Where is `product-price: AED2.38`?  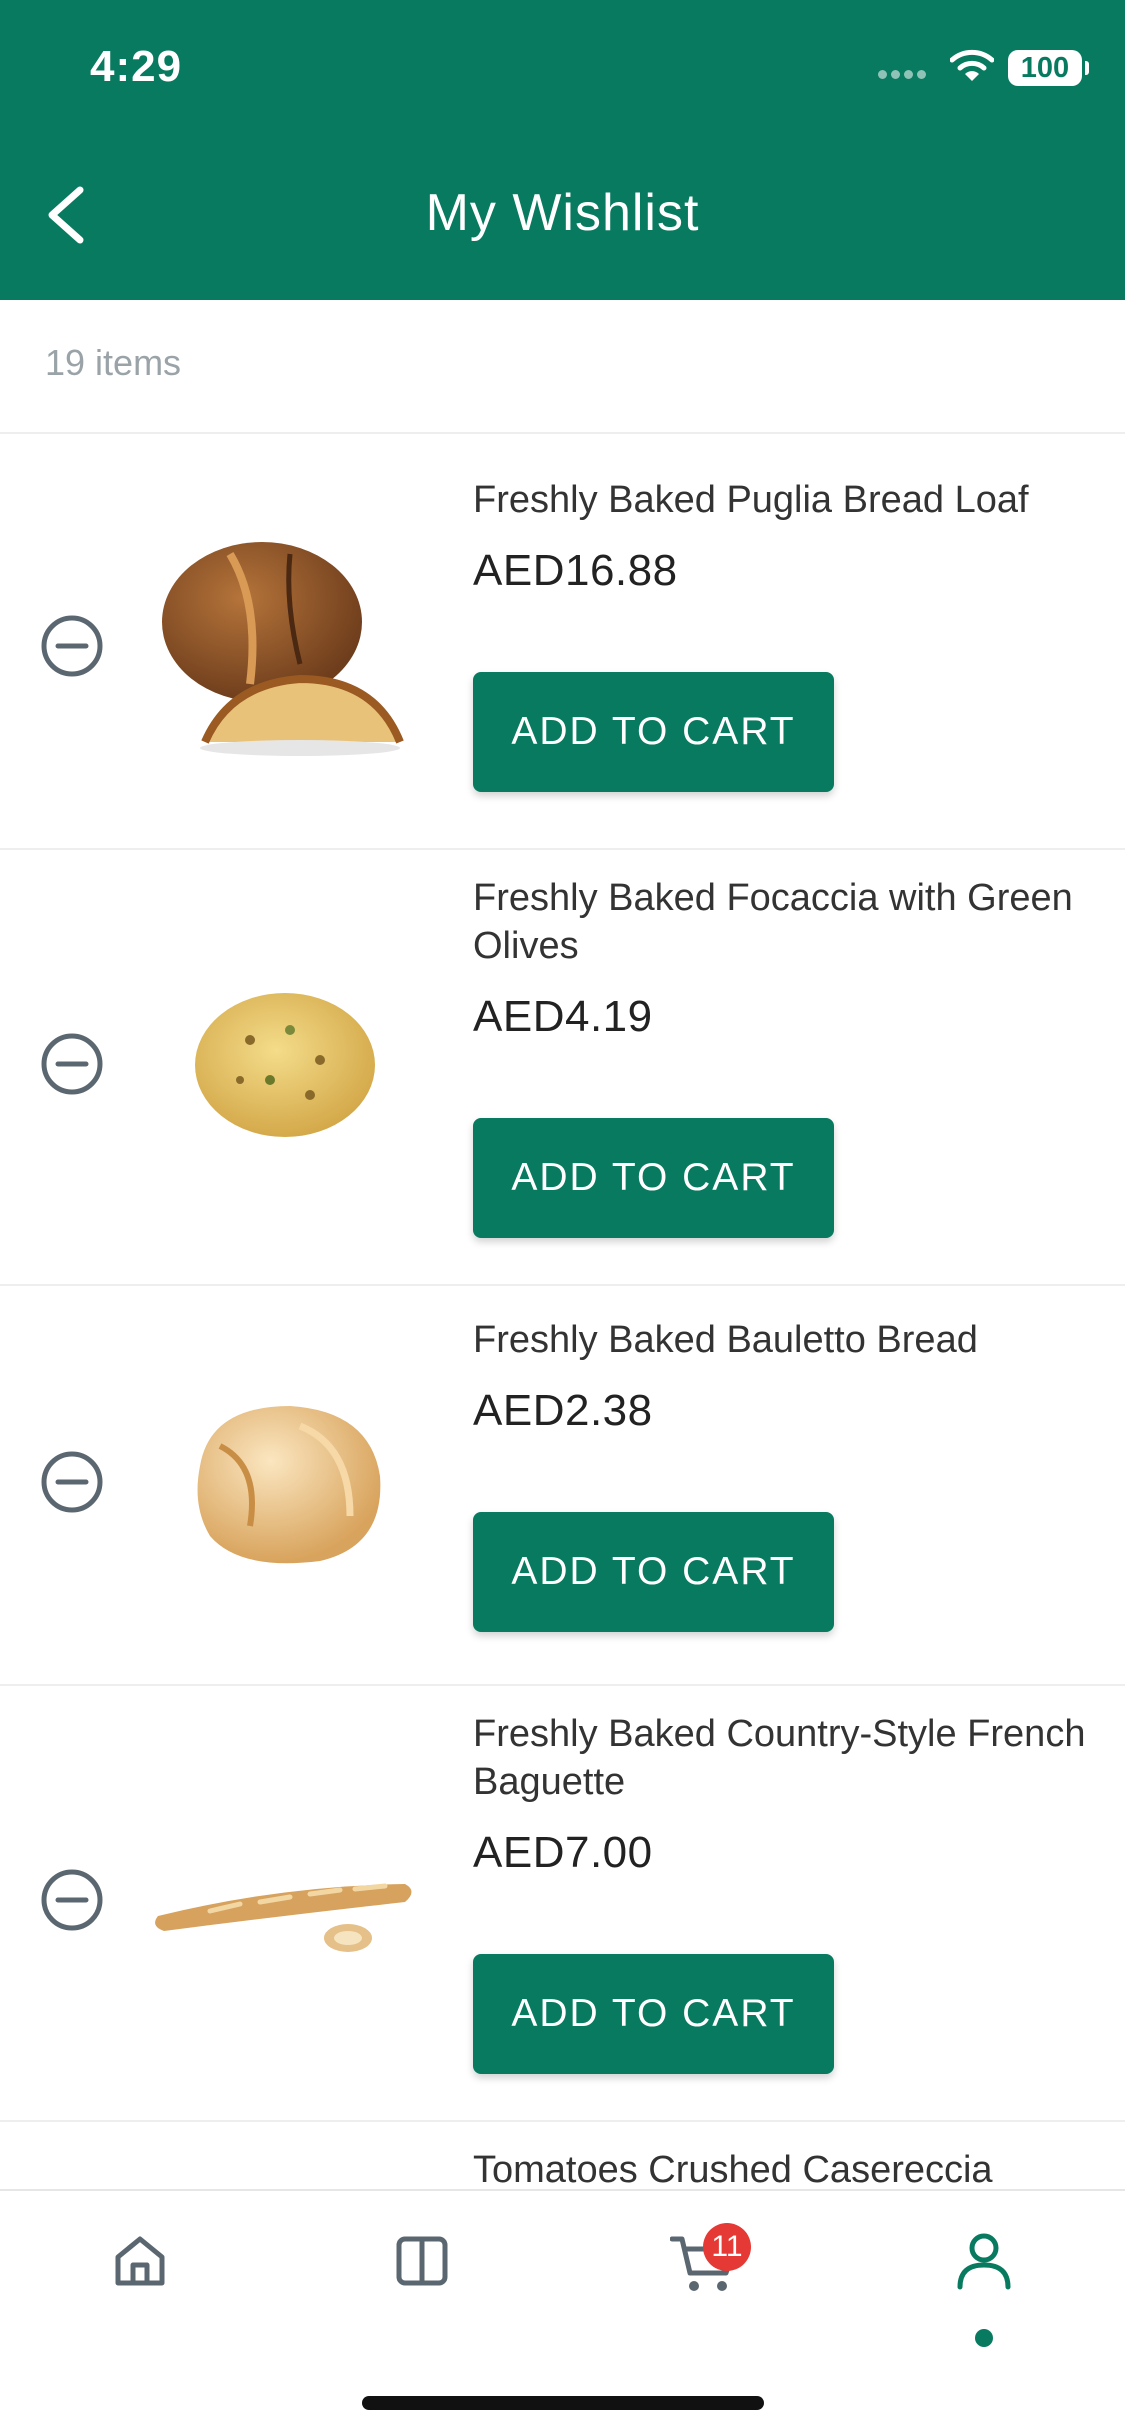
product-price: AED2.38 is located at coordinates (563, 1410).